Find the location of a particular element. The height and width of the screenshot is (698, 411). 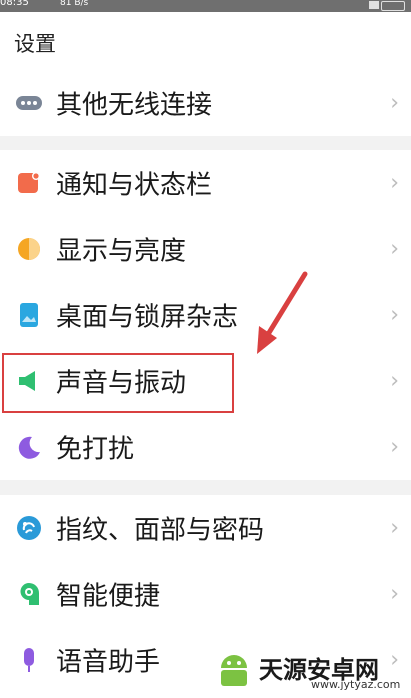

settings-item-other-wireless: 其他无线连接 › is located at coordinates (205, 103).